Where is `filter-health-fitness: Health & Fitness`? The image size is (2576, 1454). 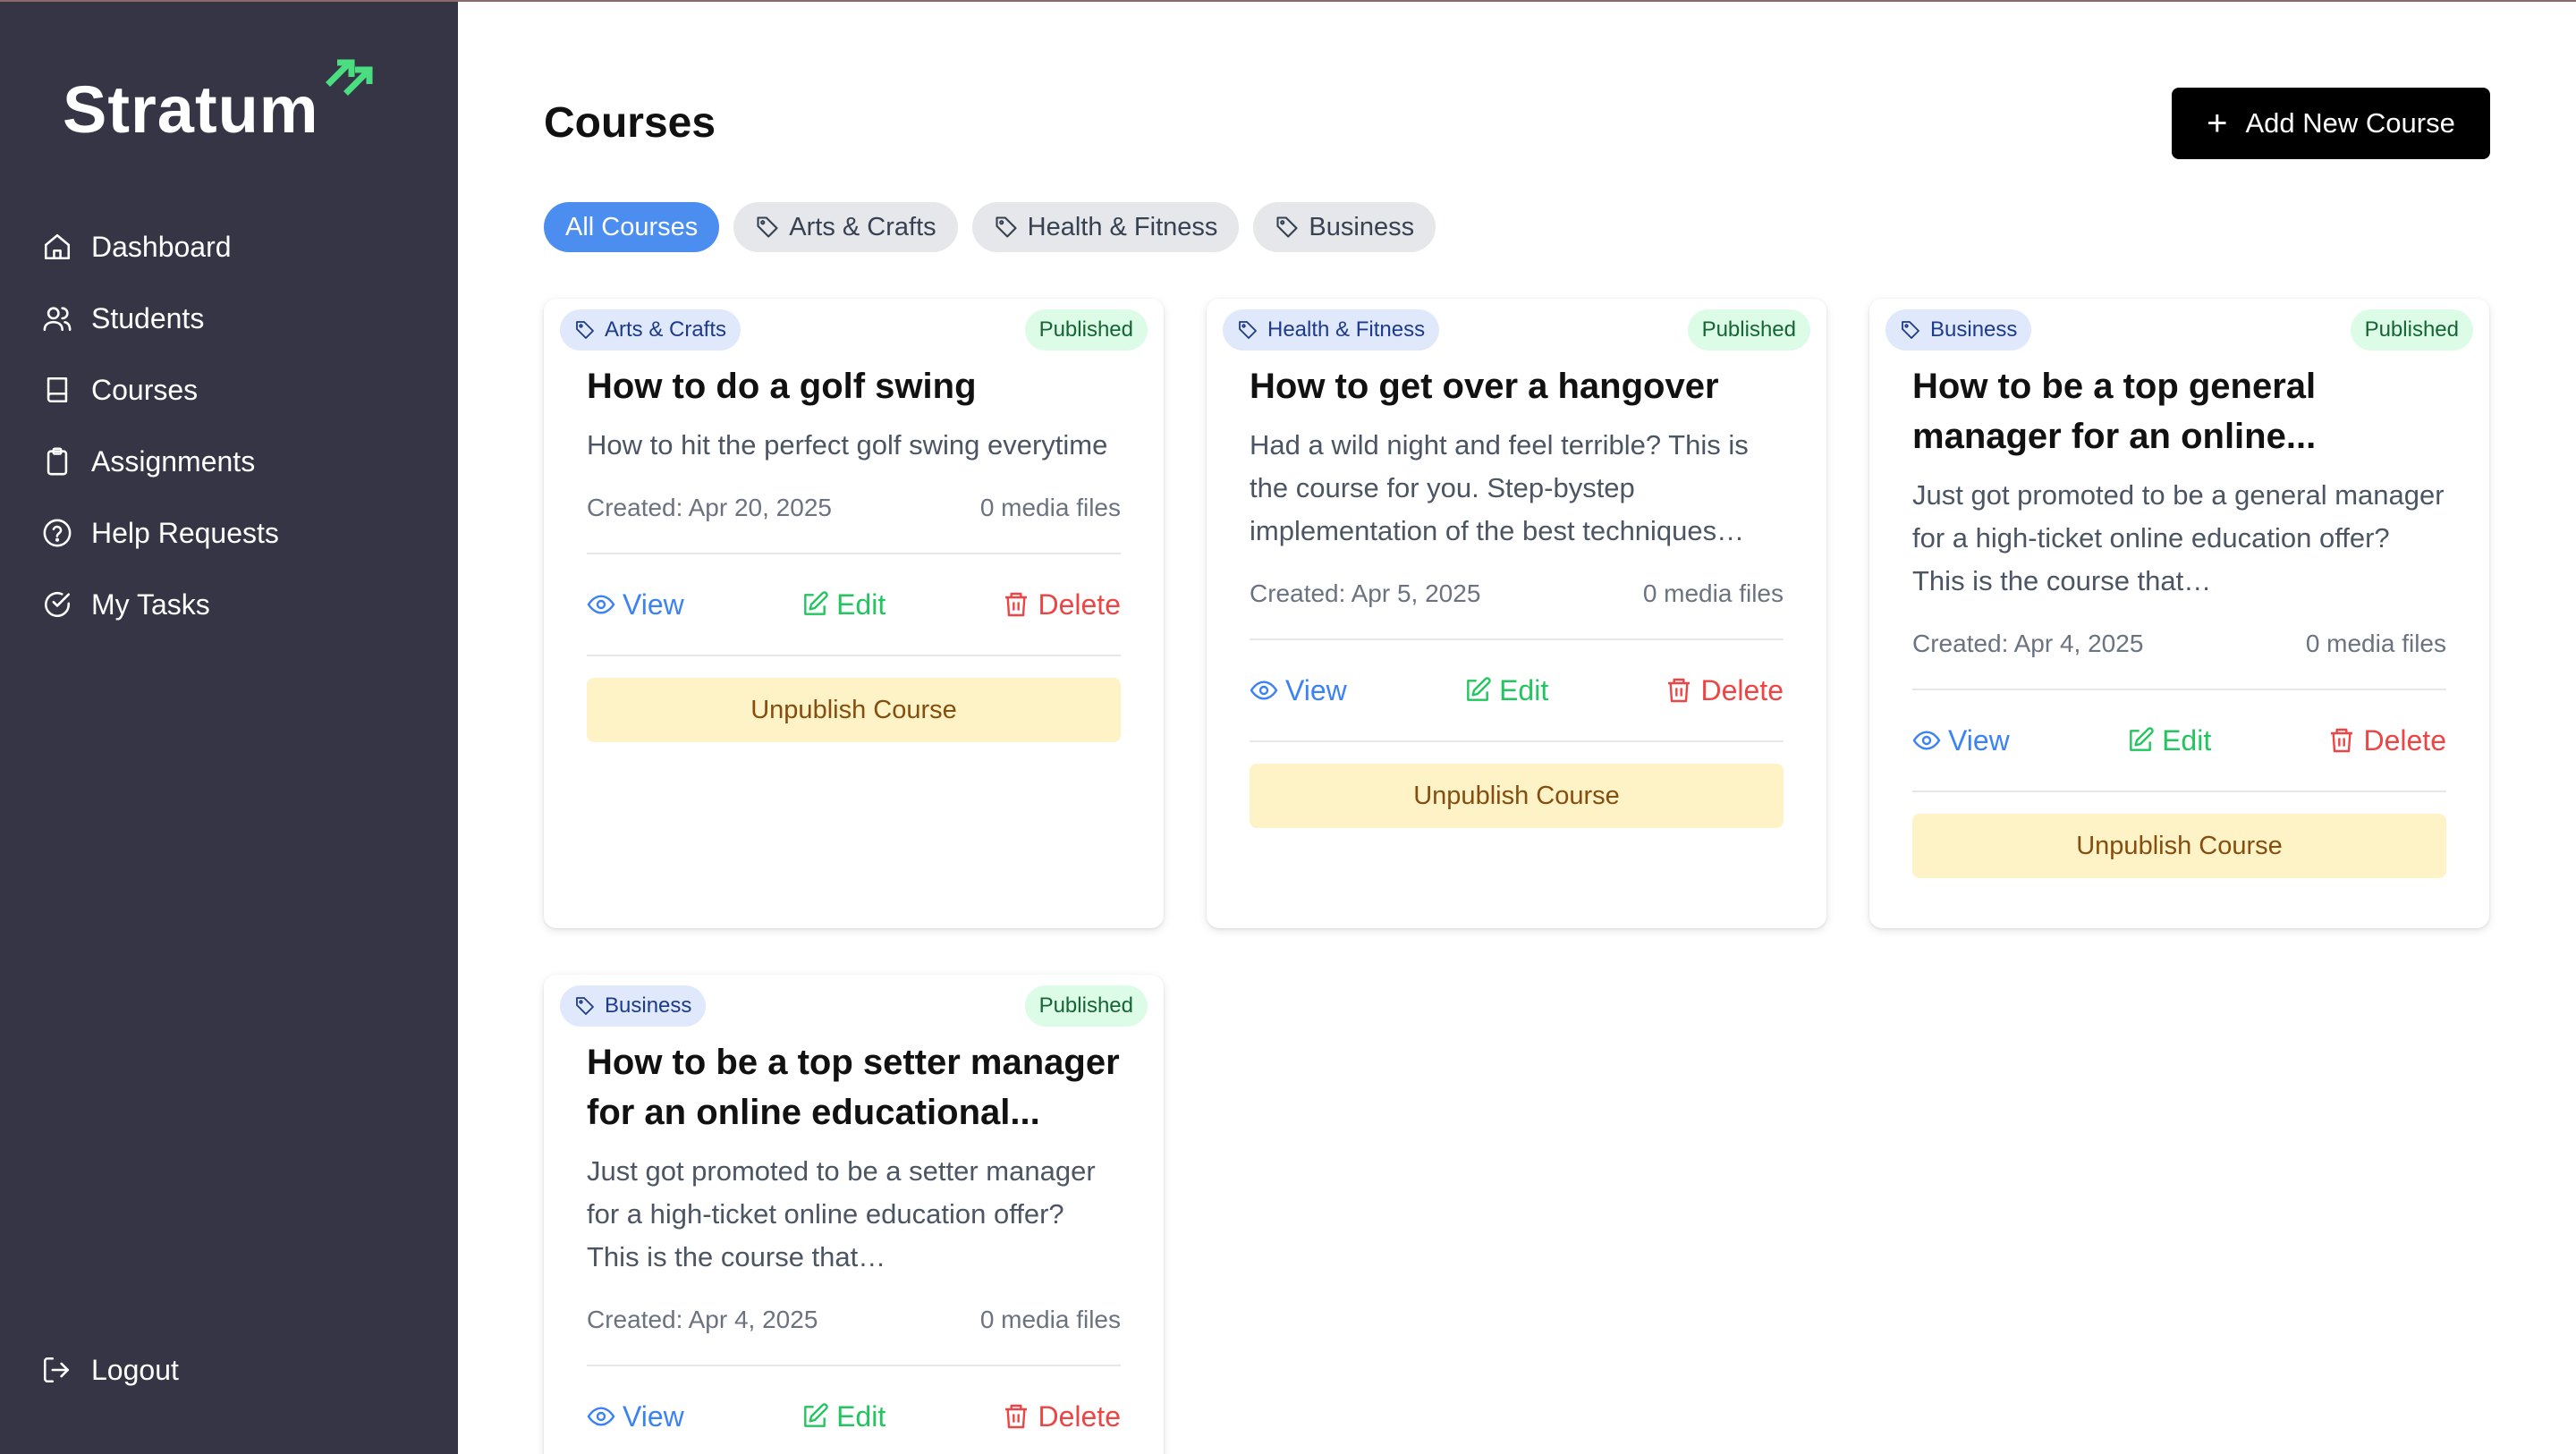 filter-health-fitness: Health & Fitness is located at coordinates (1105, 227).